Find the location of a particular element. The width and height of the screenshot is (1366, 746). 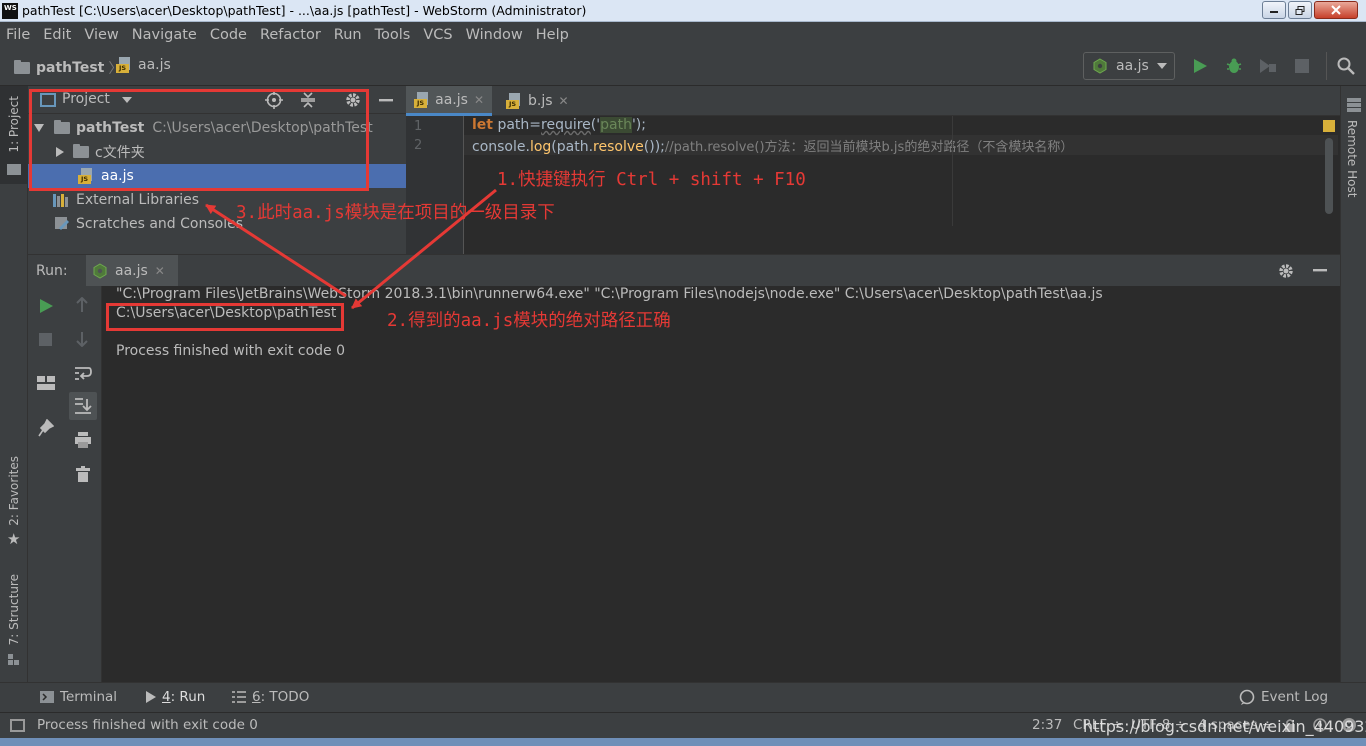

csdn-watermark: https://blog.csdn.net/weixin_44093239 is located at coordinates (1224, 726).